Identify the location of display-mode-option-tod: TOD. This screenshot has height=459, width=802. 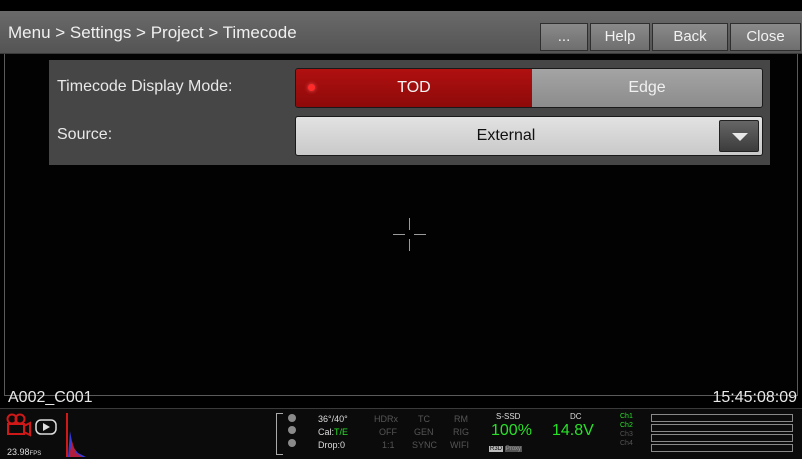
(414, 88).